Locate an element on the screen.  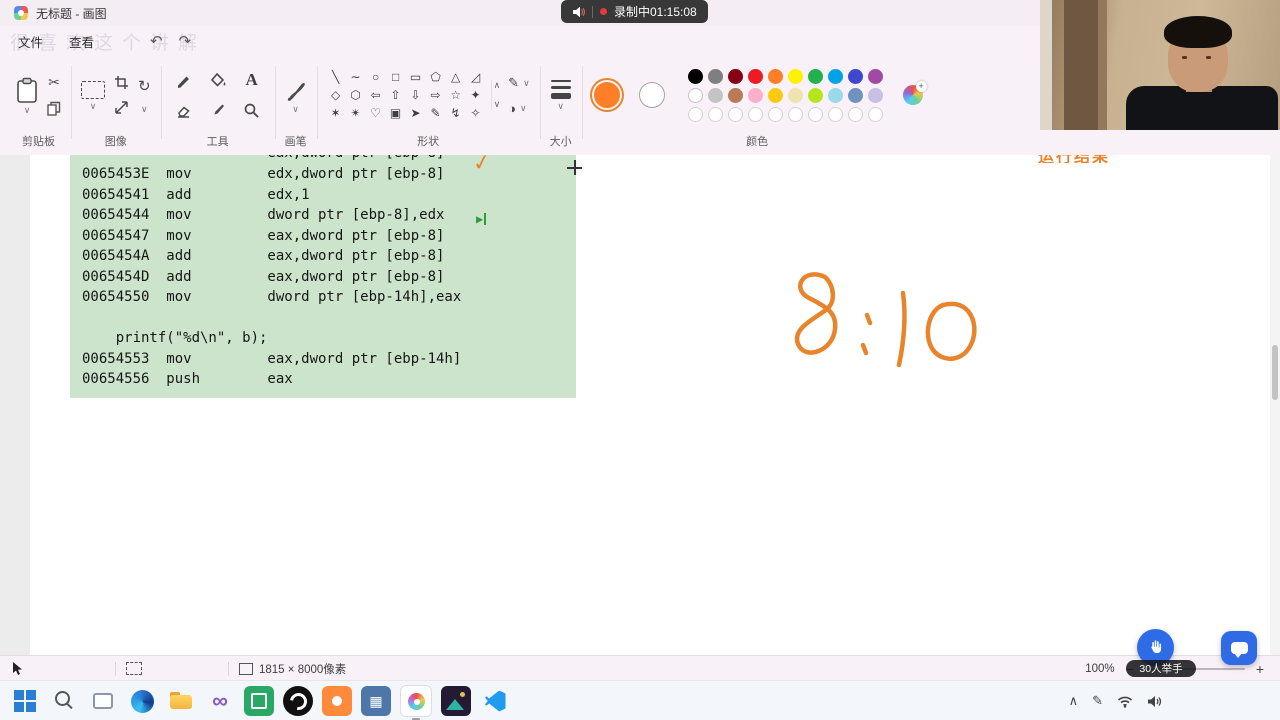
shape-option: ╲ is located at coordinates (336, 77).